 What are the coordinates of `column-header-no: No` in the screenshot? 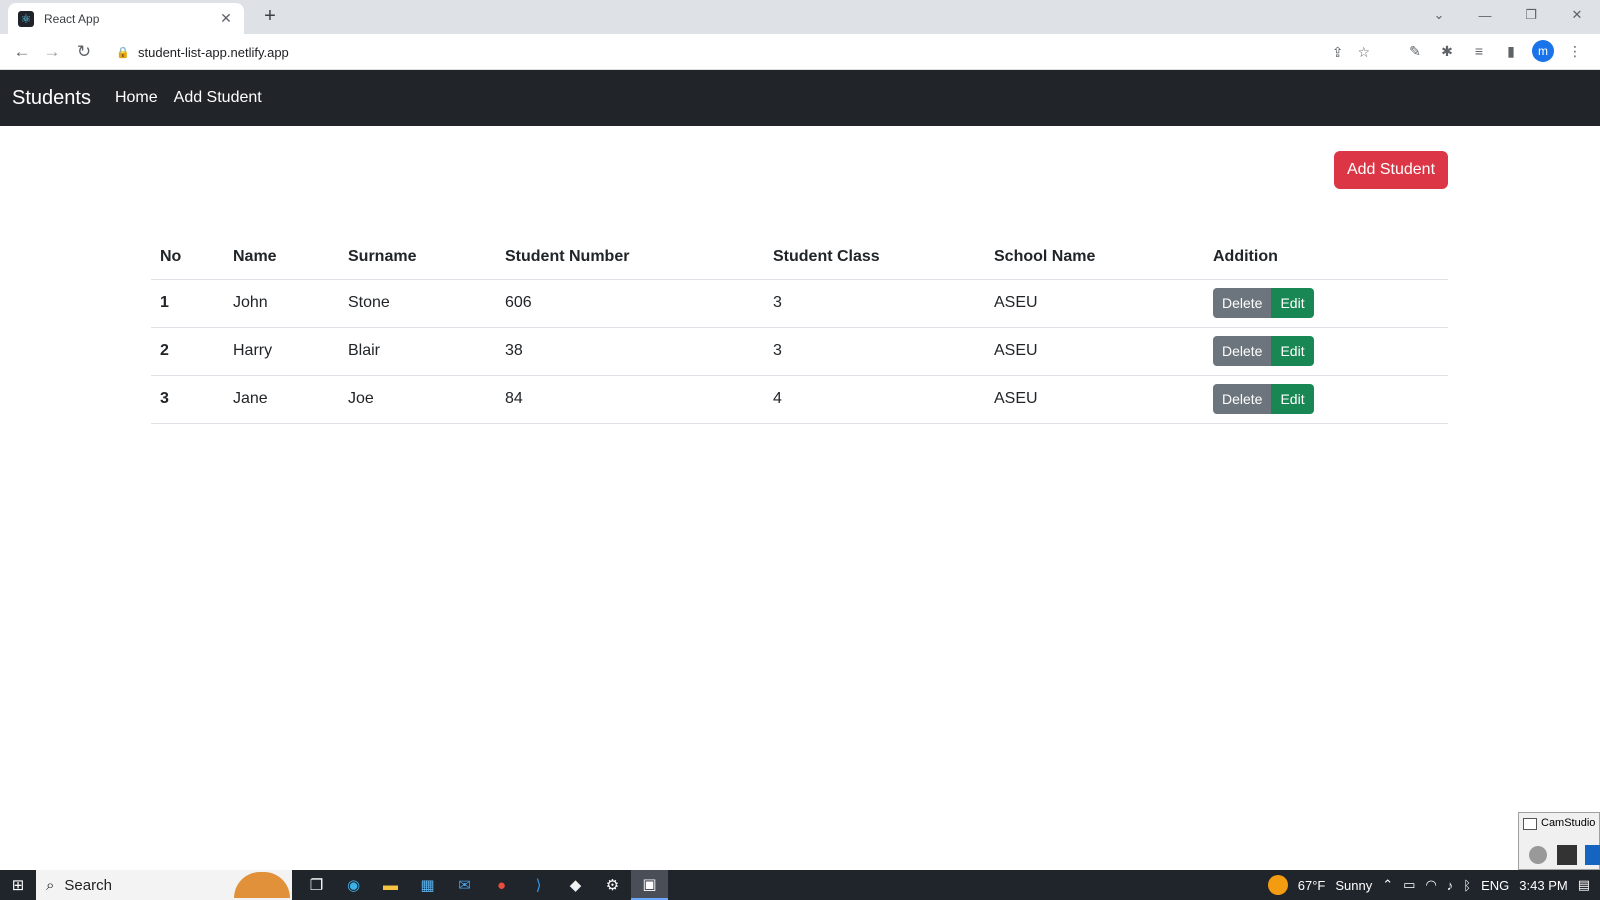 It's located at (187, 257).